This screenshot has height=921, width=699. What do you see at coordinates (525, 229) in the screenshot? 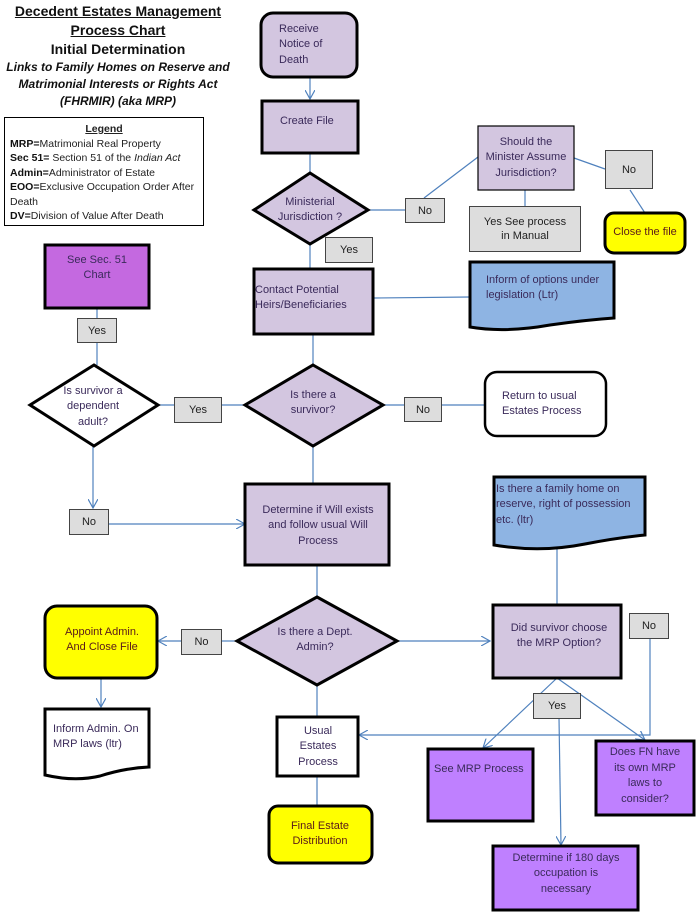
I see `node-yes-see-manual: Yes See process in Manual` at bounding box center [525, 229].